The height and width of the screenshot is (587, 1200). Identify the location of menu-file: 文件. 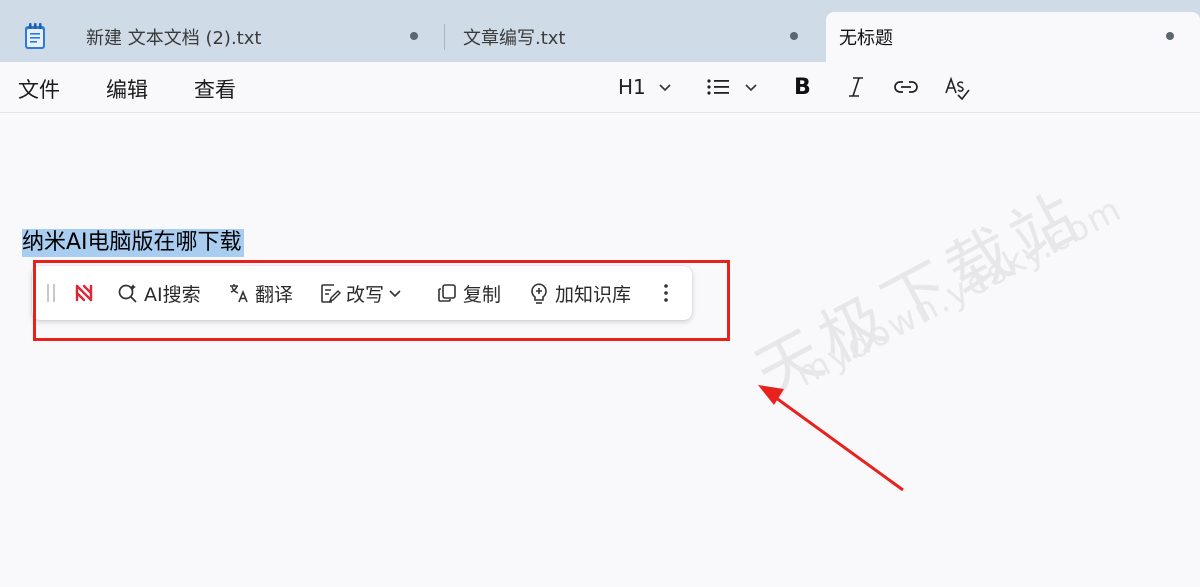
(39, 89).